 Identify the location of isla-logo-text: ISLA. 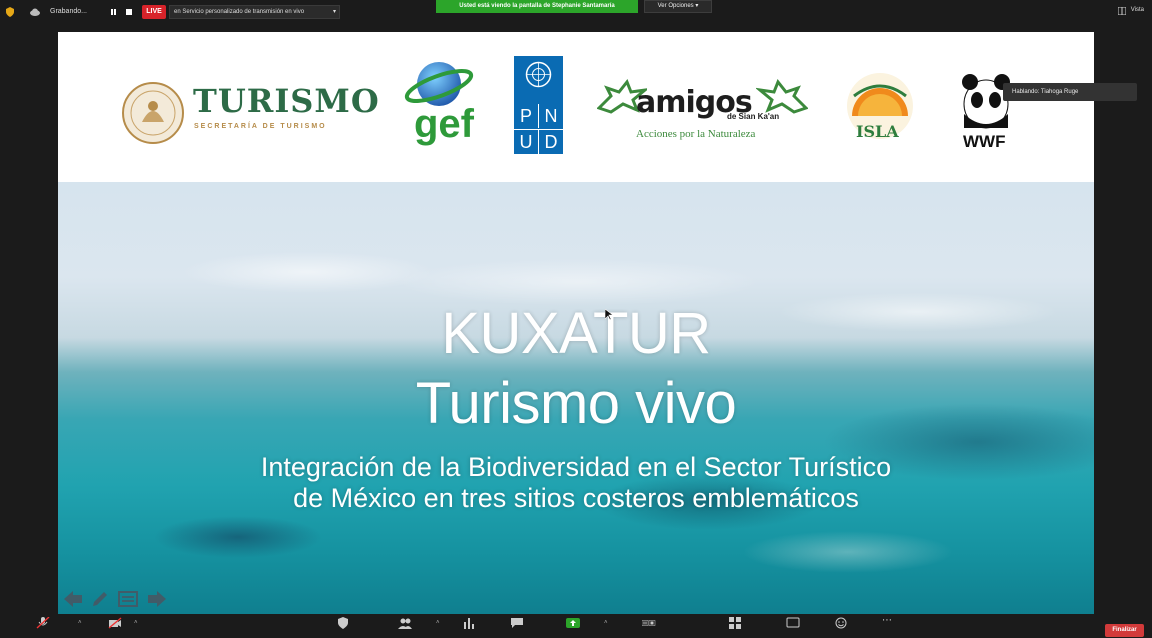
(877, 131).